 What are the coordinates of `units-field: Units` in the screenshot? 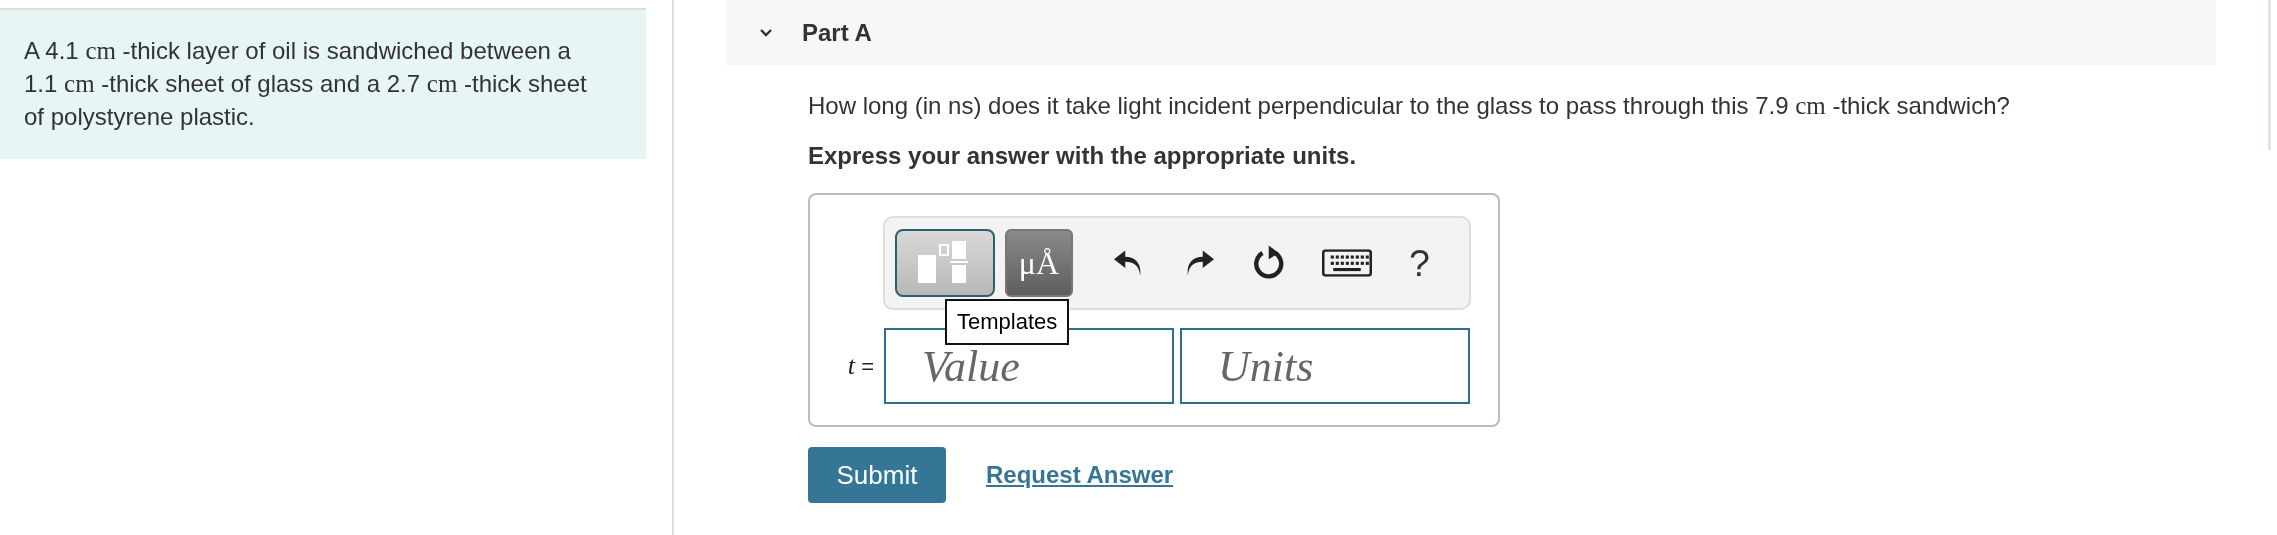 It's located at (1325, 366).